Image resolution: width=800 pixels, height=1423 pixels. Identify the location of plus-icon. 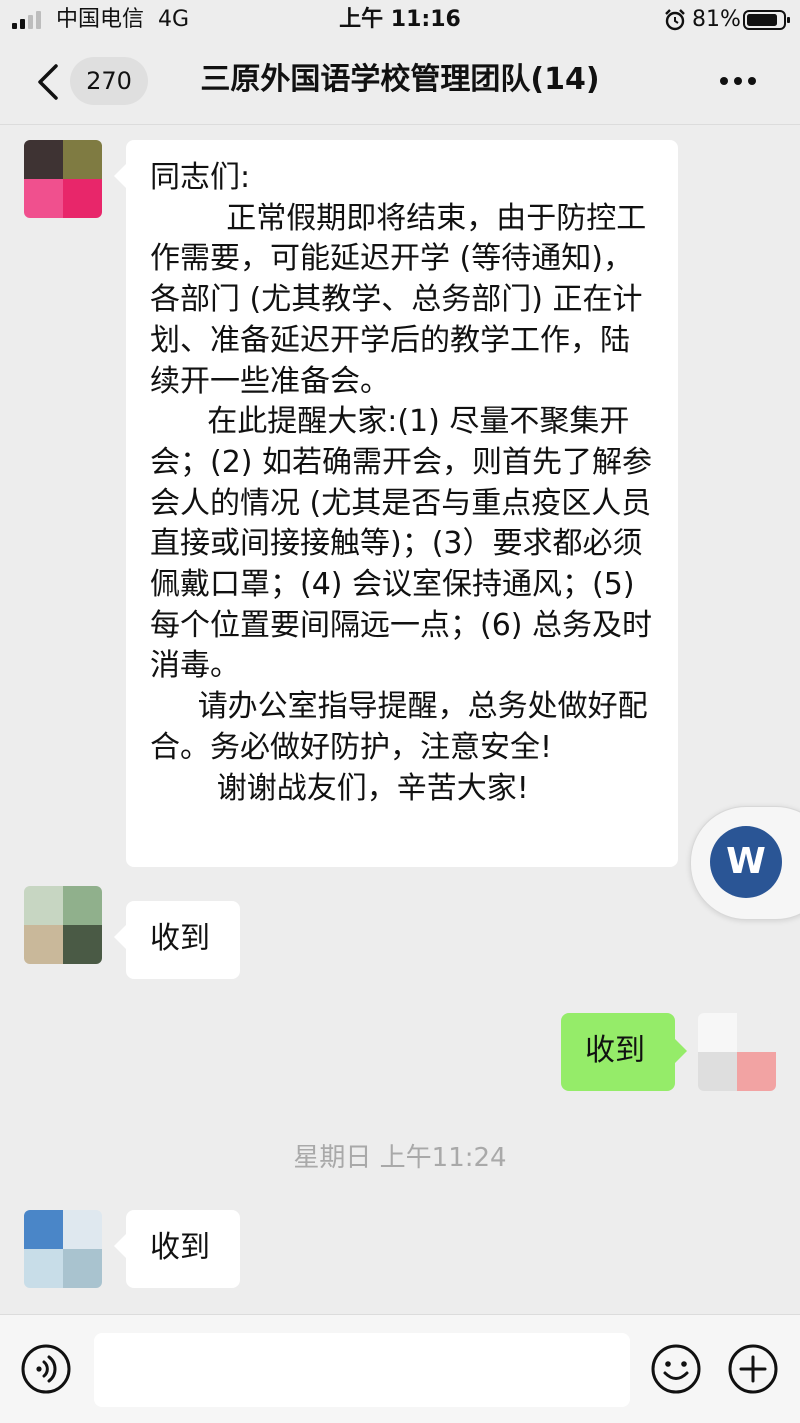
(753, 1369).